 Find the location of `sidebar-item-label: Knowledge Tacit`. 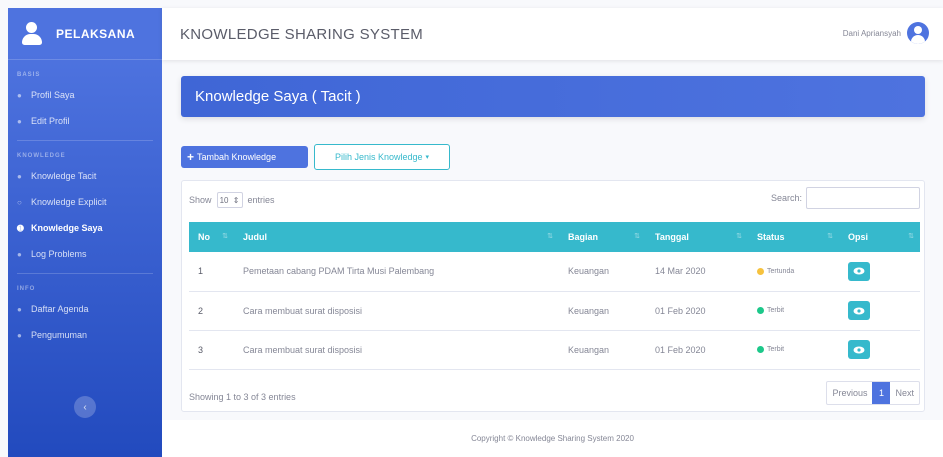

sidebar-item-label: Knowledge Tacit is located at coordinates (64, 176).